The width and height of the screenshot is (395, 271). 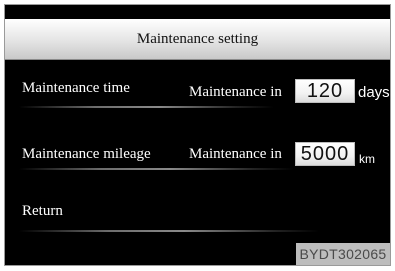 What do you see at coordinates (235, 154) in the screenshot?
I see `maintenance-mileage-prefix: Maintenance in` at bounding box center [235, 154].